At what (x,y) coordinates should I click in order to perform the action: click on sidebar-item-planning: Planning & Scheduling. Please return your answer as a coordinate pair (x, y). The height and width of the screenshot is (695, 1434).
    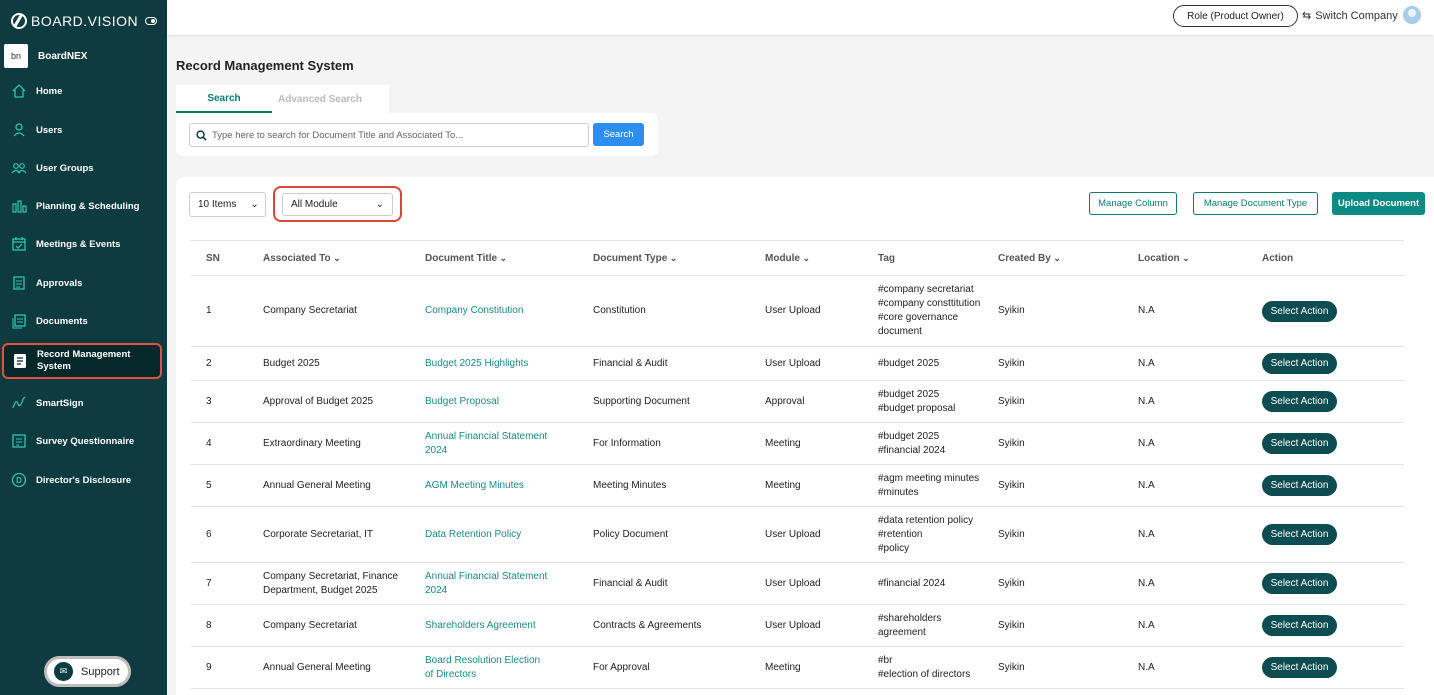
    Looking at the image, I should click on (83, 206).